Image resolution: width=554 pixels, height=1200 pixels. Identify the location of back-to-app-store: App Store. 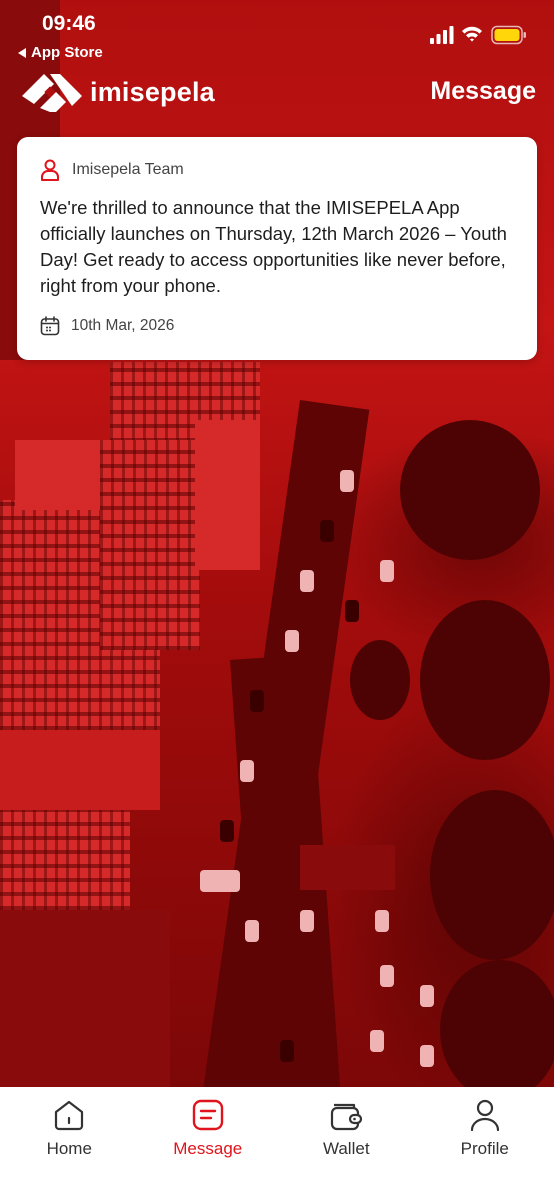
(60, 52).